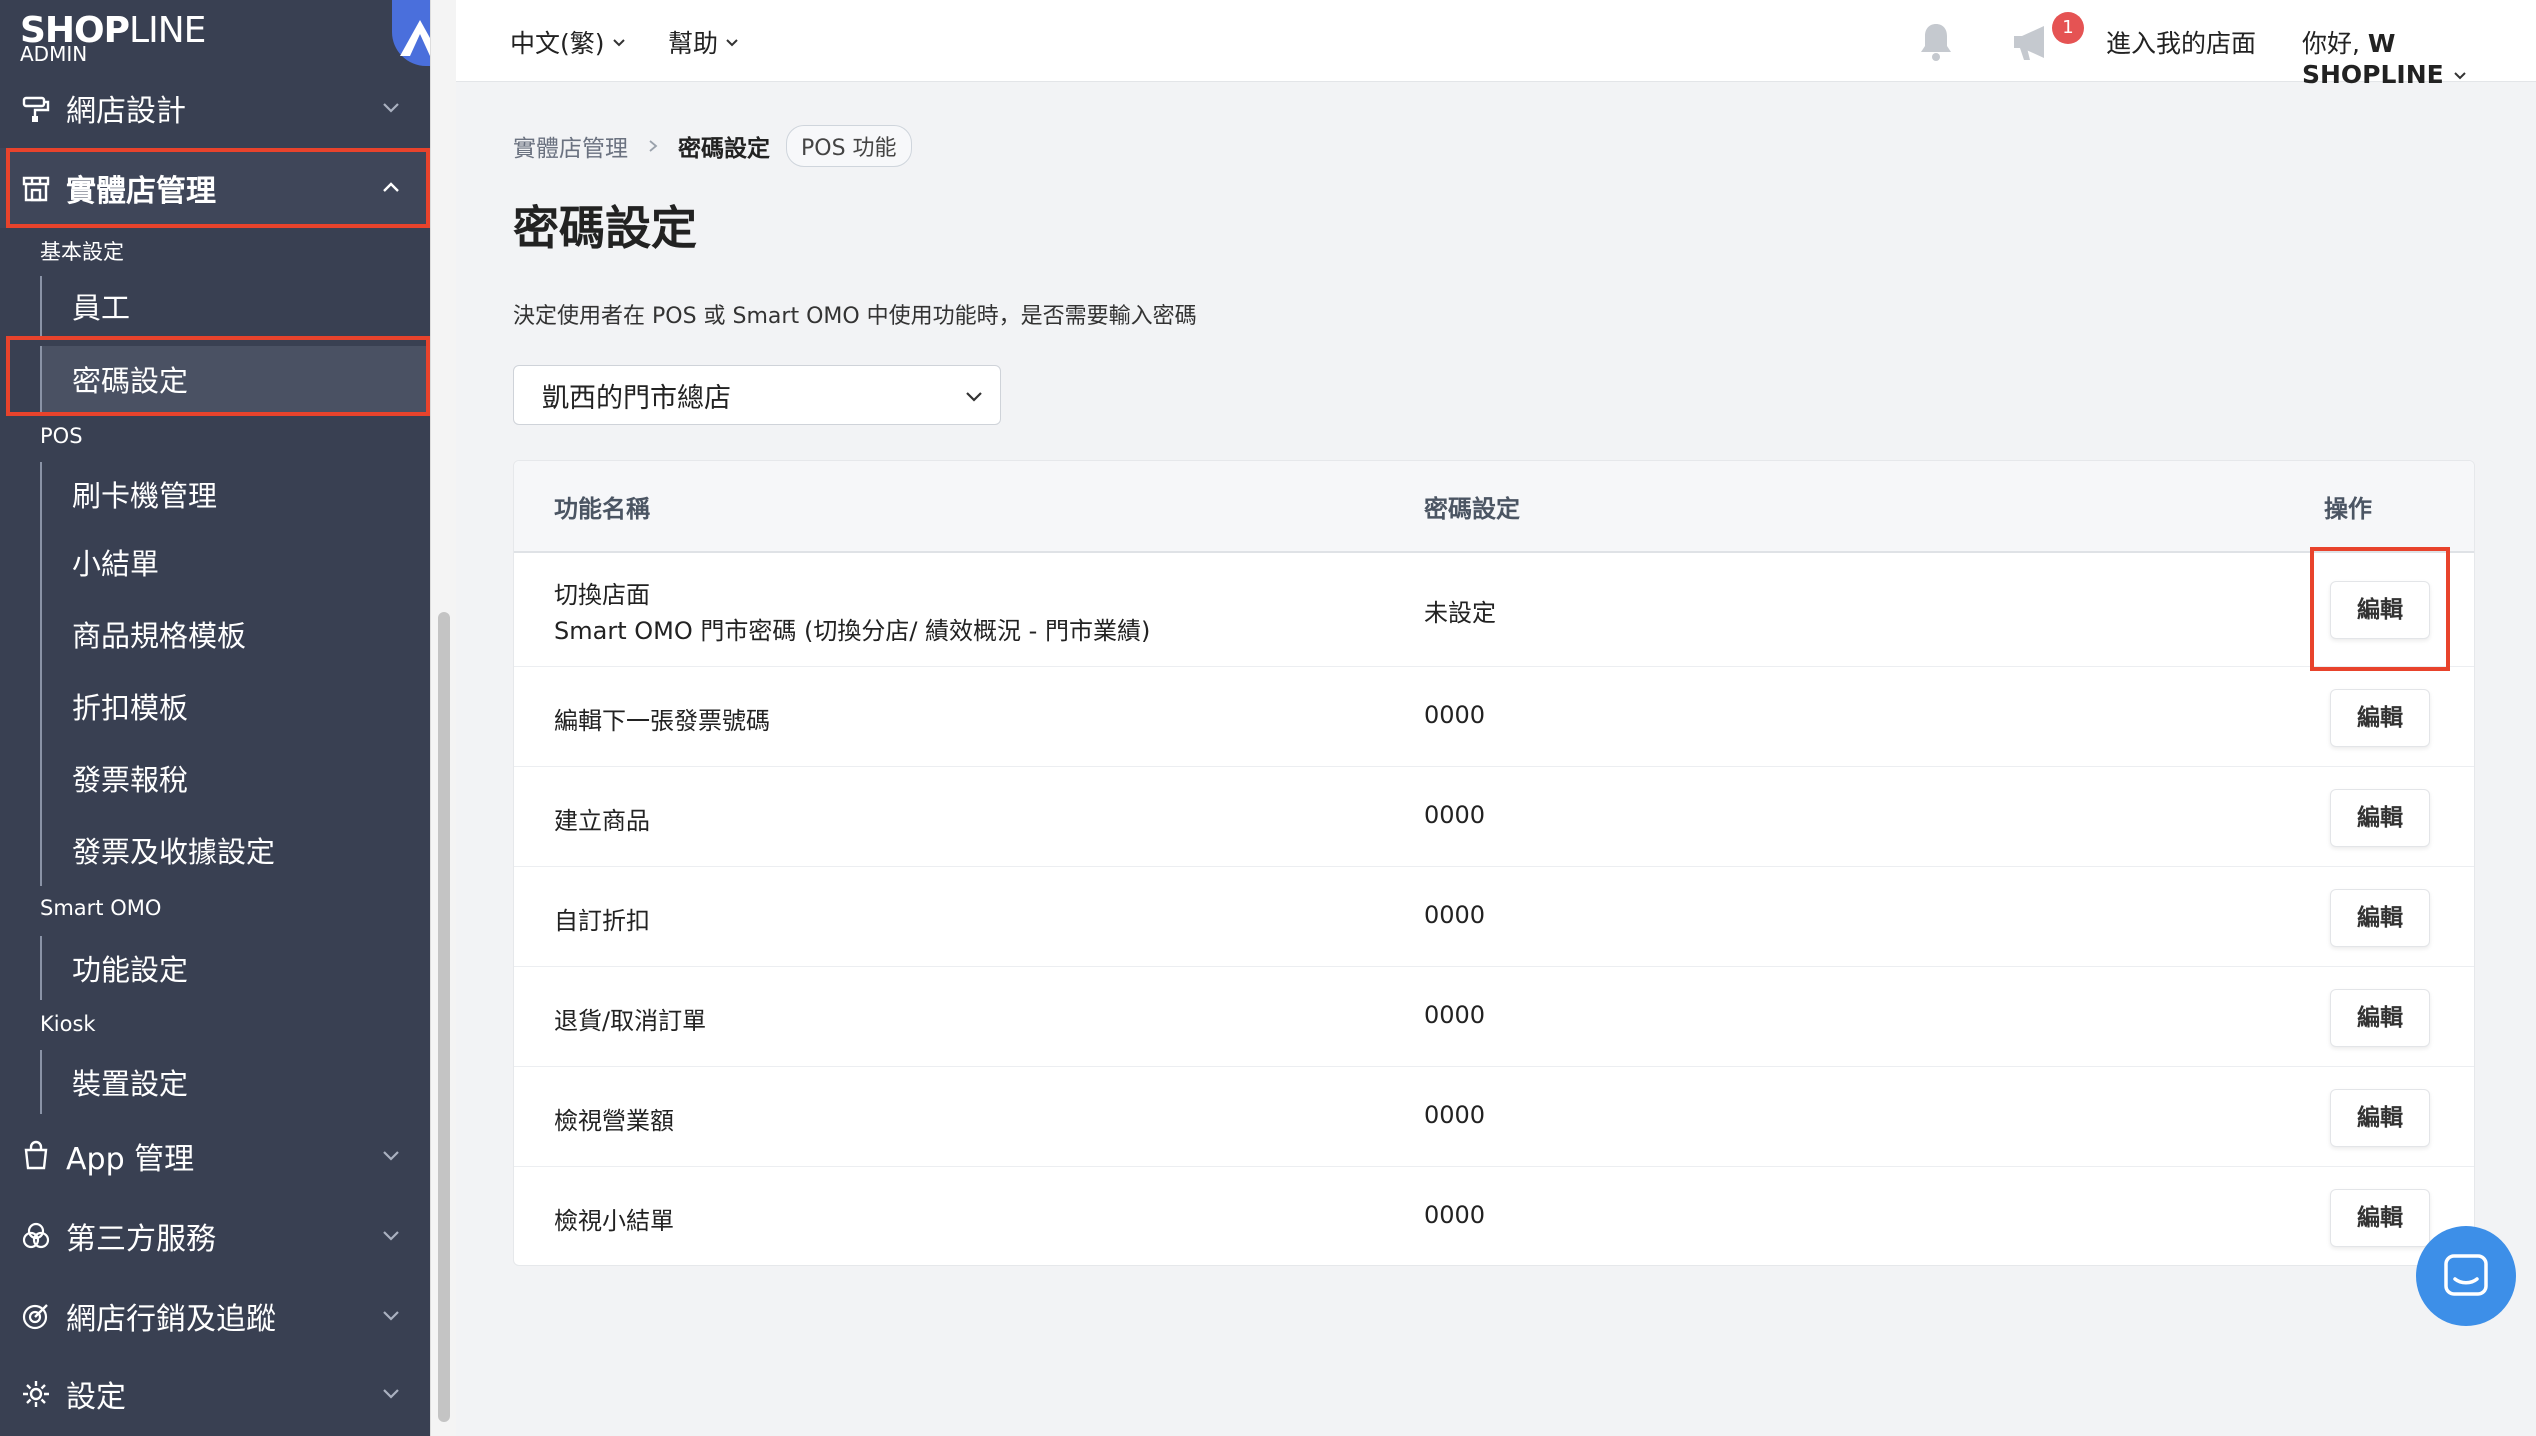 The image size is (2536, 1436). Describe the element at coordinates (1496, 44) in the screenshot. I see `top-header: 中文(繁) 幫助 1 進入我的店面 你好, W SHOPLINE` at that location.